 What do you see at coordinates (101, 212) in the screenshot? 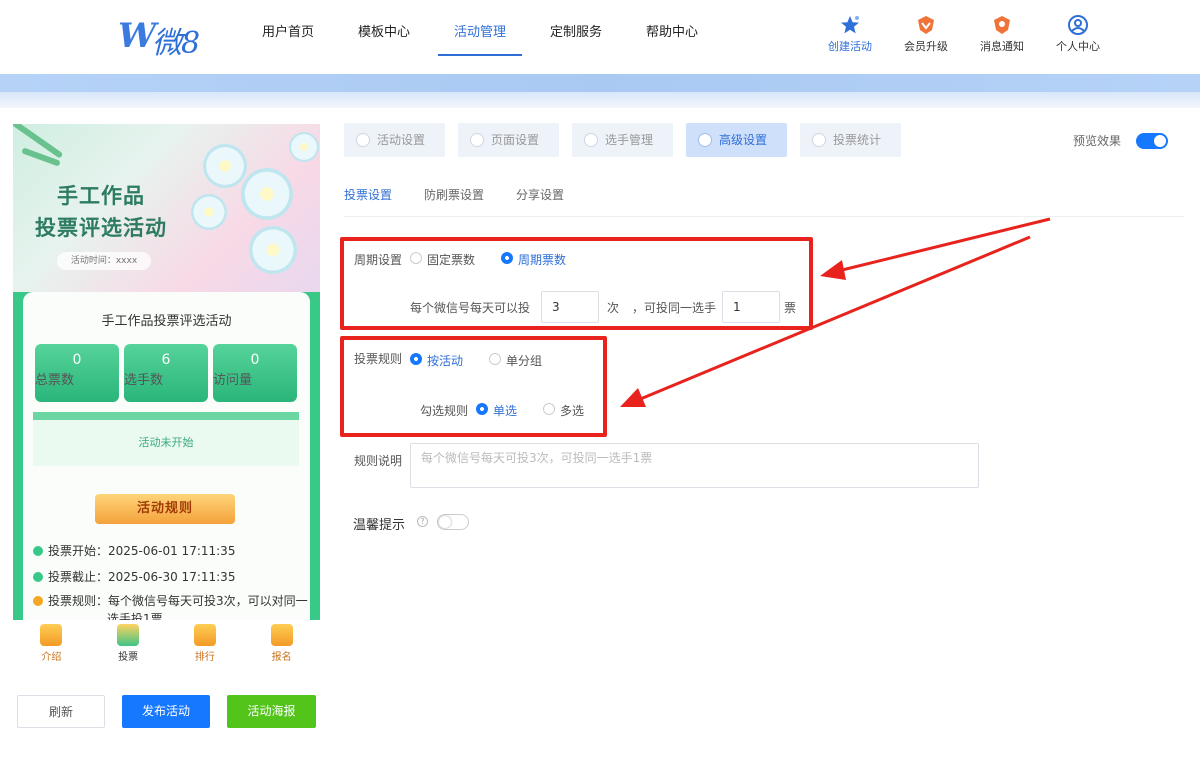
I see `hero-title: 手工作品 投票评选活动` at bounding box center [101, 212].